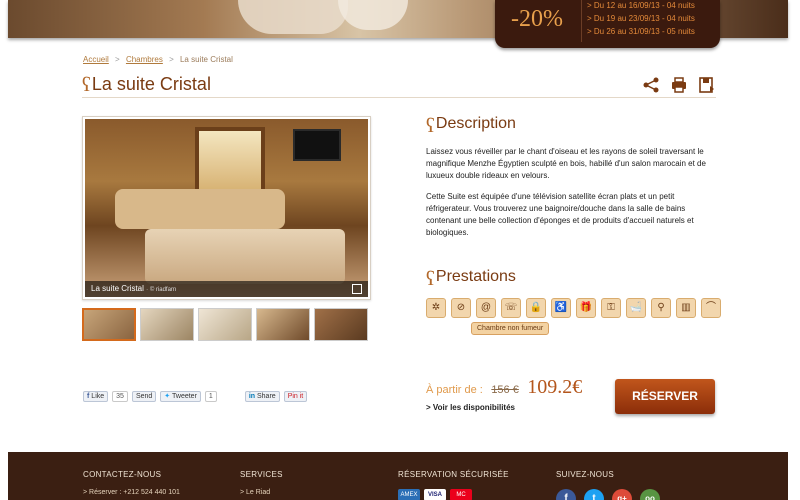  What do you see at coordinates (252, 396) in the screenshot?
I see `linkedin-icon: in` at bounding box center [252, 396].